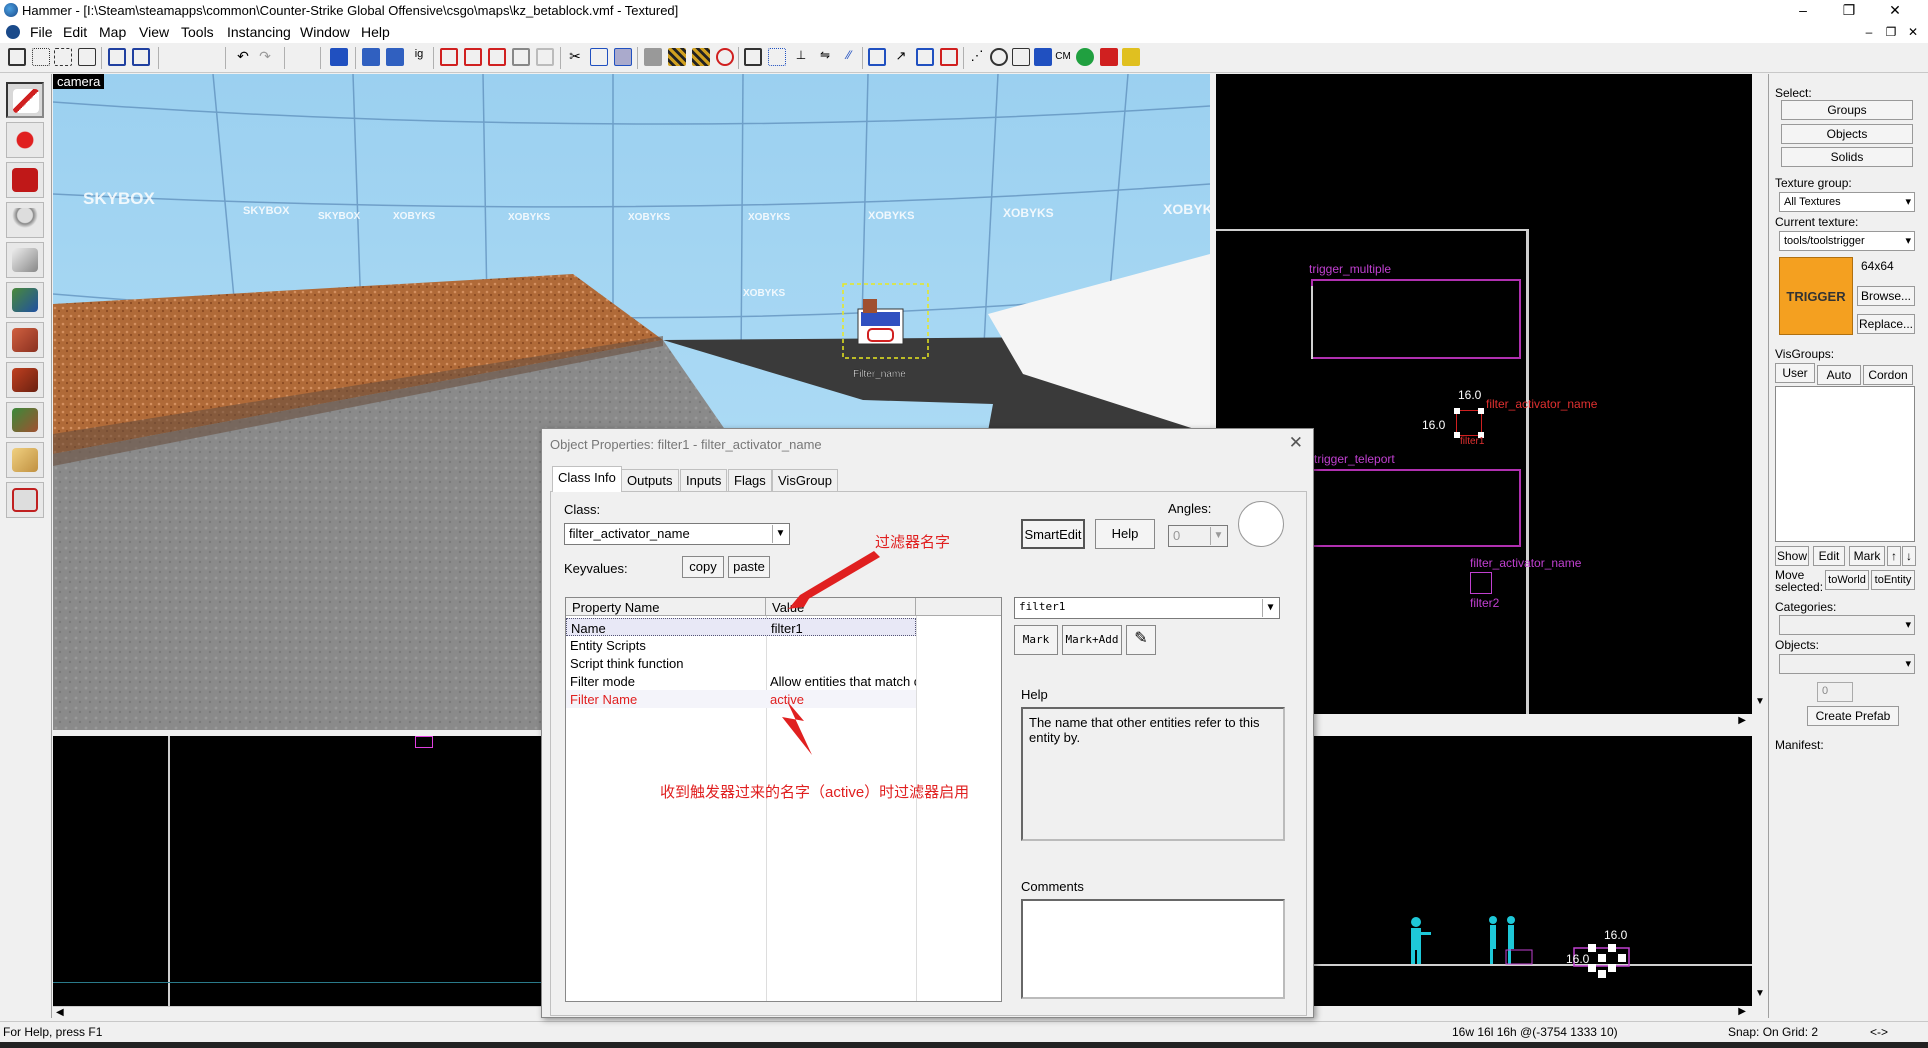 This screenshot has height=1048, width=1928. What do you see at coordinates (901, 57) in the screenshot?
I see `alignment-2-icon: ↗` at bounding box center [901, 57].